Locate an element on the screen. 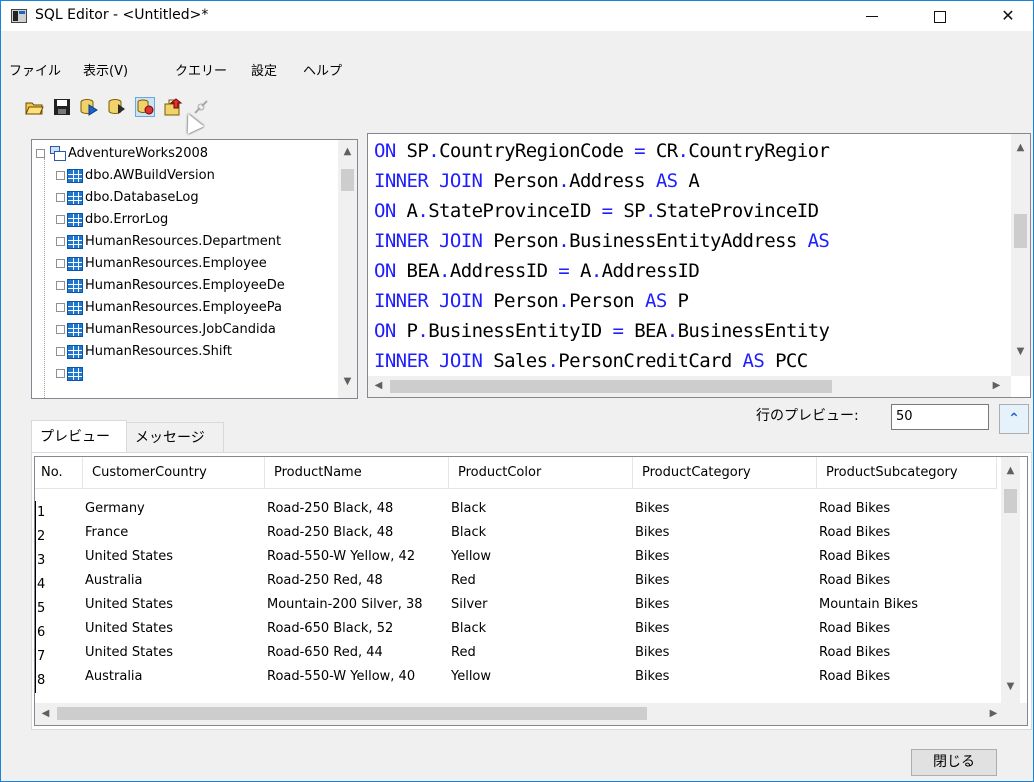 This screenshot has width=1034, height=782. tree-item-label: HumanResources.Shift is located at coordinates (158, 351).